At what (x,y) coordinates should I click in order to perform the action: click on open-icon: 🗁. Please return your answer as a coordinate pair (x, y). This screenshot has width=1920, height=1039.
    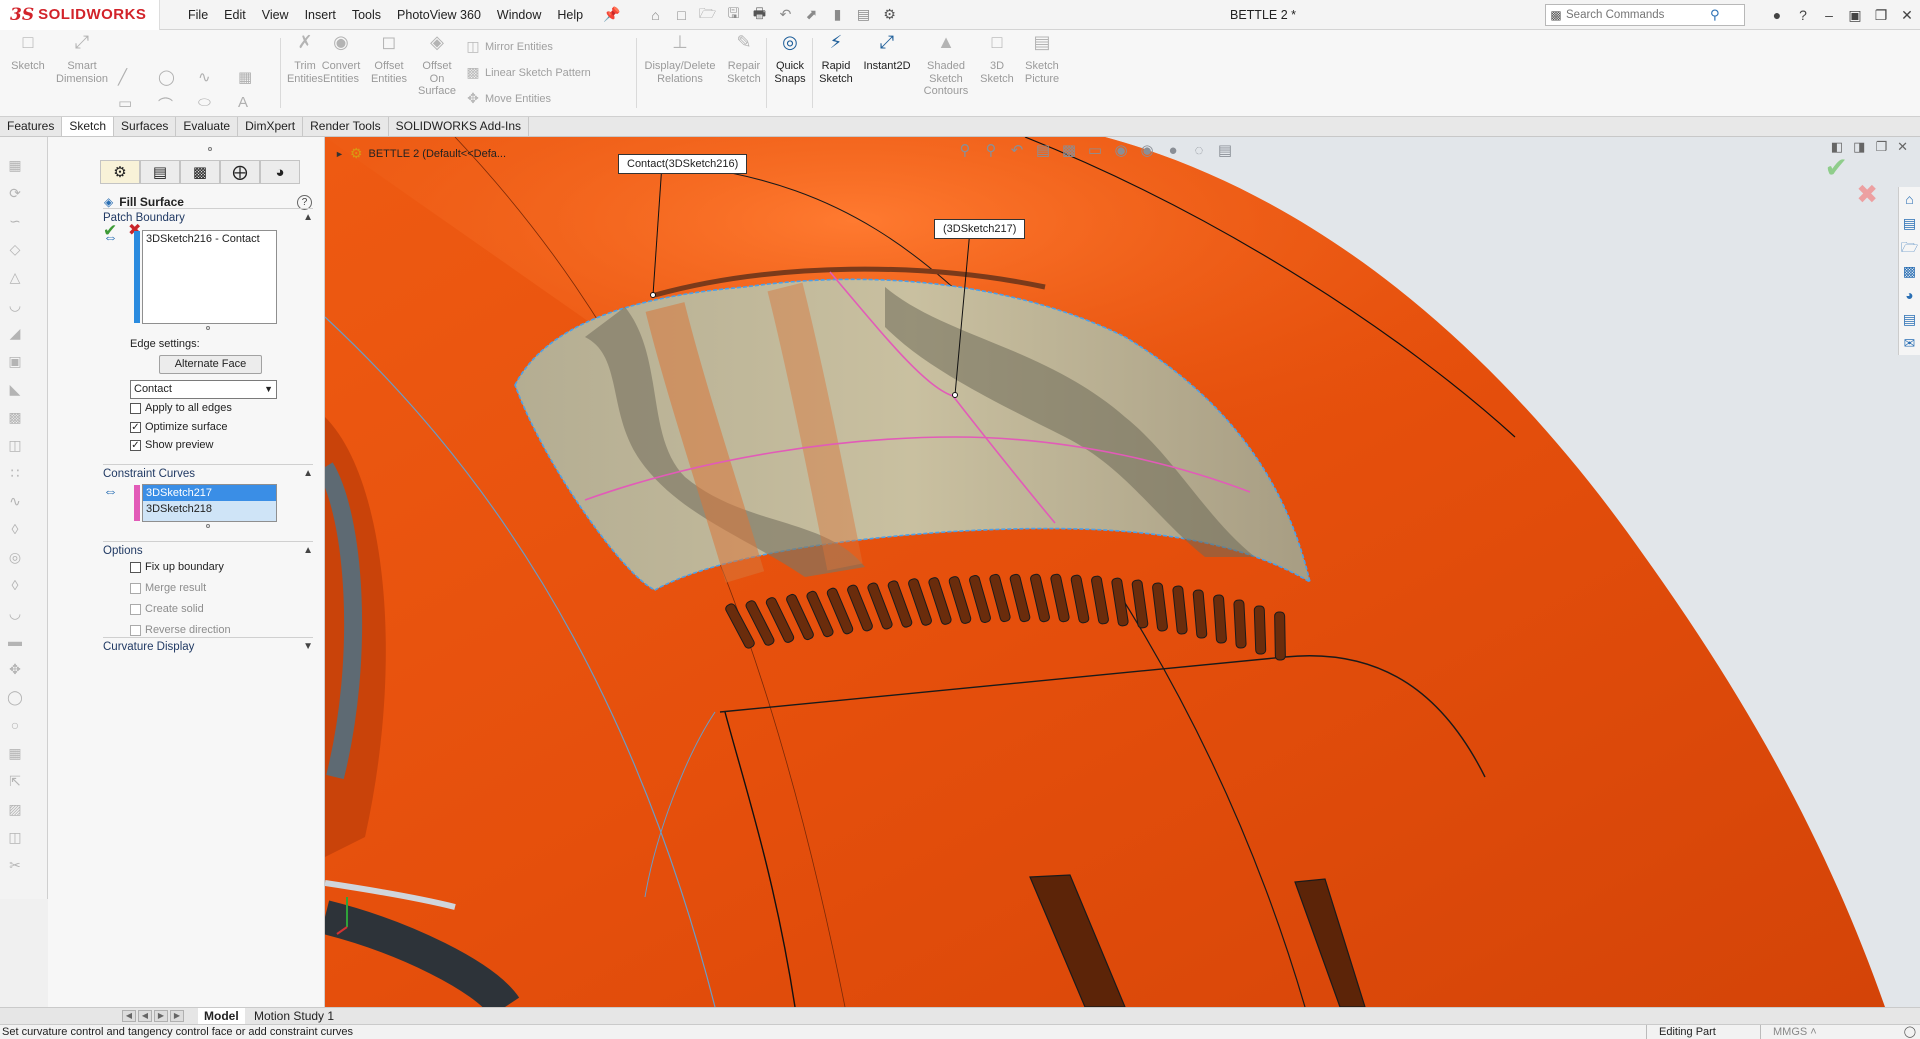
    Looking at the image, I should click on (708, 15).